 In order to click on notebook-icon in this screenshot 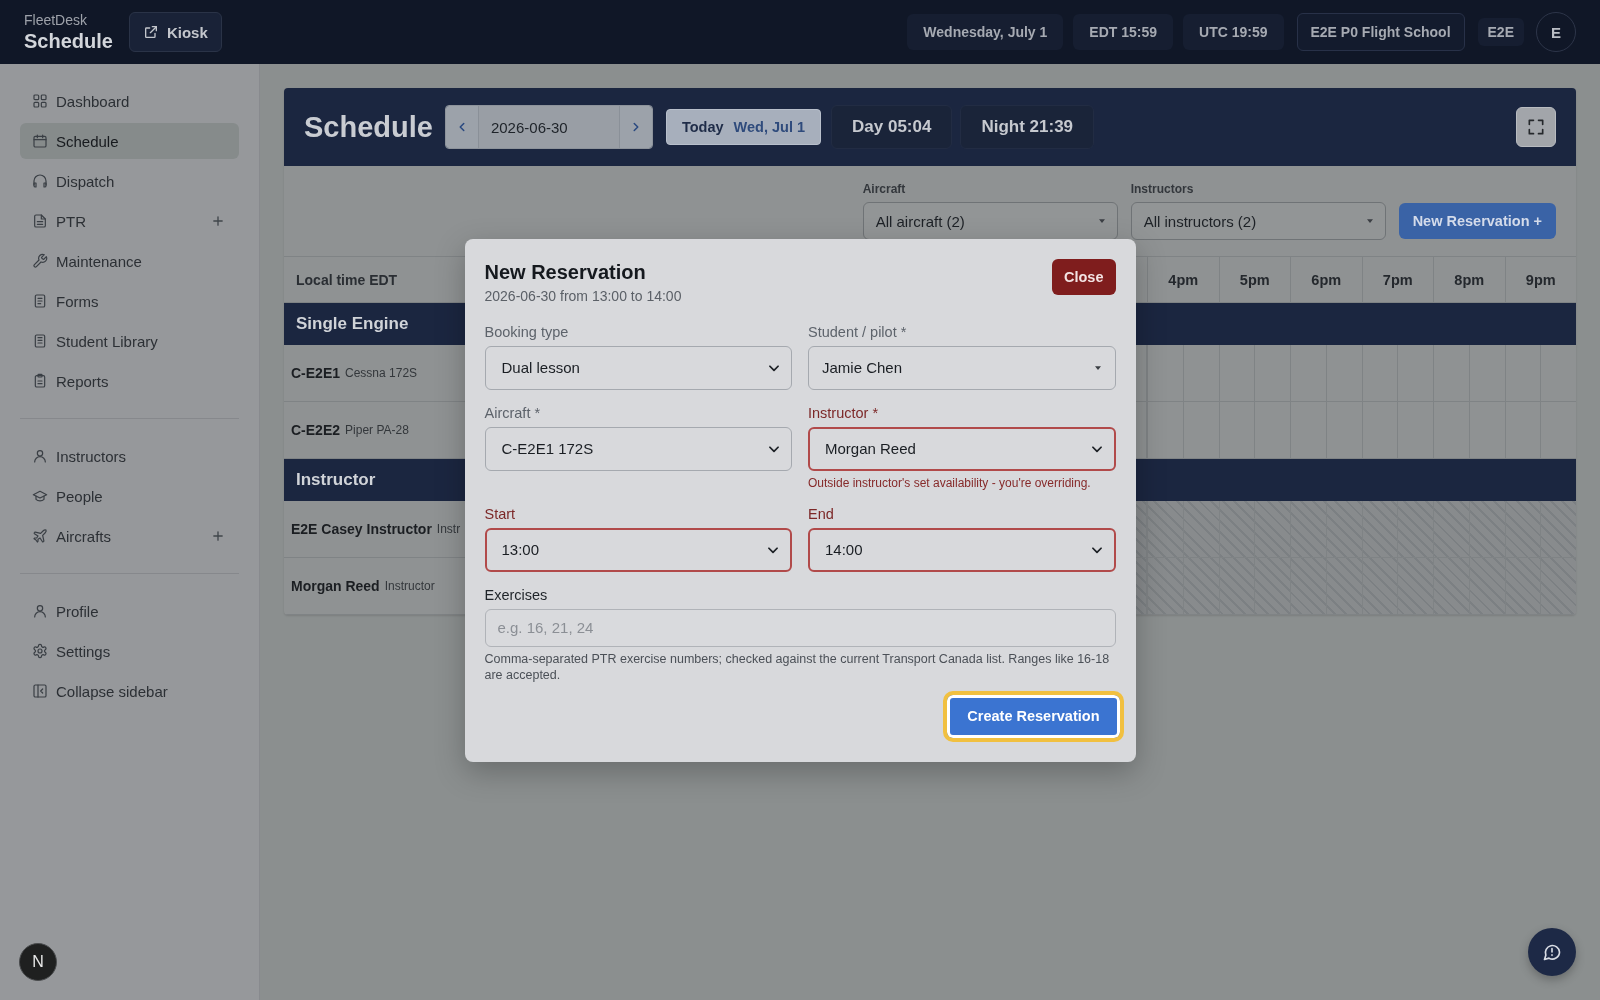, I will do `click(40, 341)`.